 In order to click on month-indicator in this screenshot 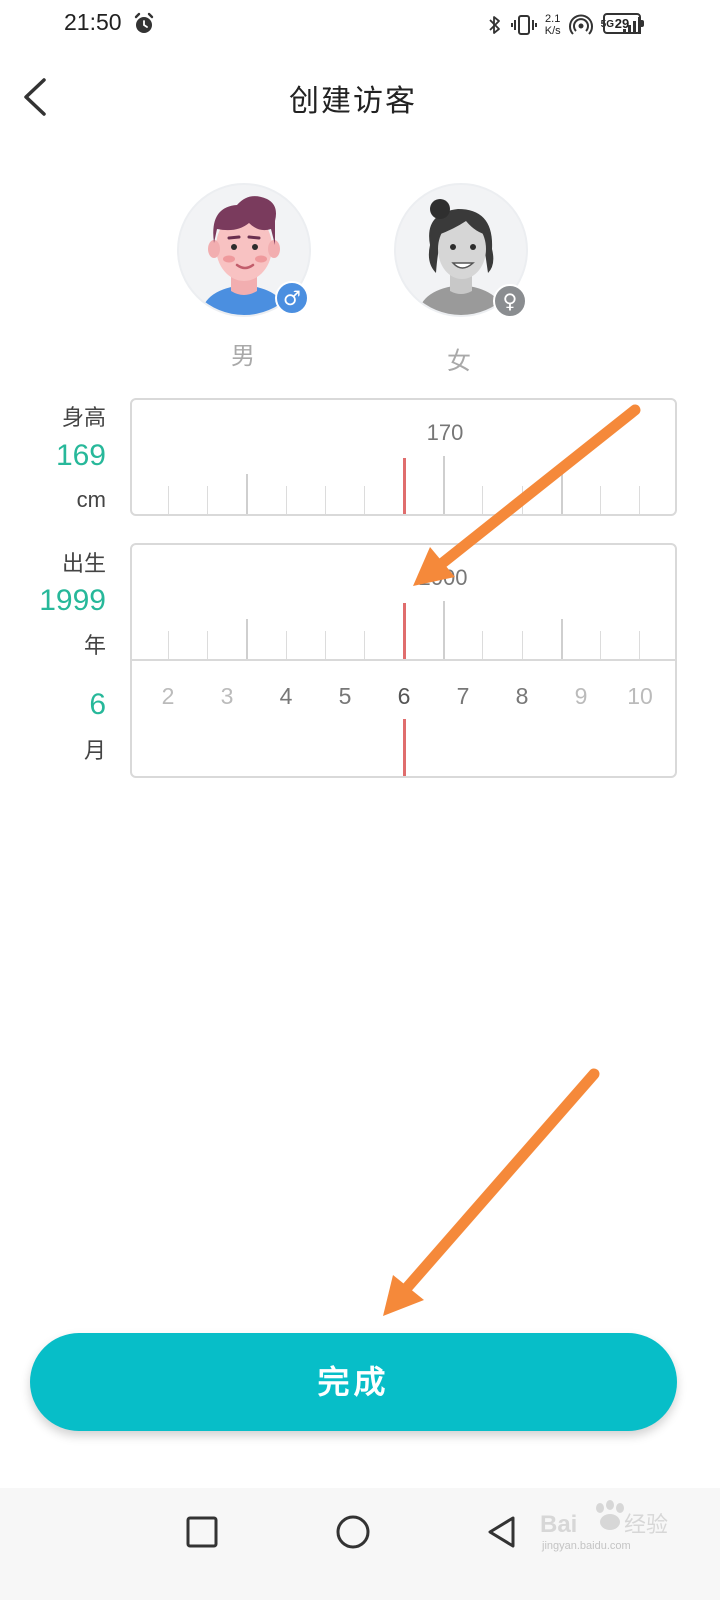, I will do `click(404, 747)`.